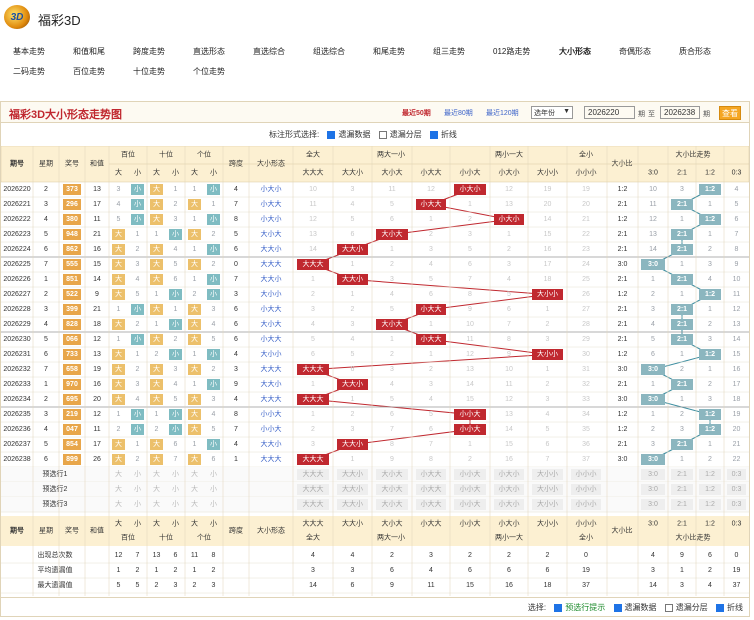 The height and width of the screenshot is (620, 754). I want to click on nav-item-6: 和尾走势, so click(389, 51).